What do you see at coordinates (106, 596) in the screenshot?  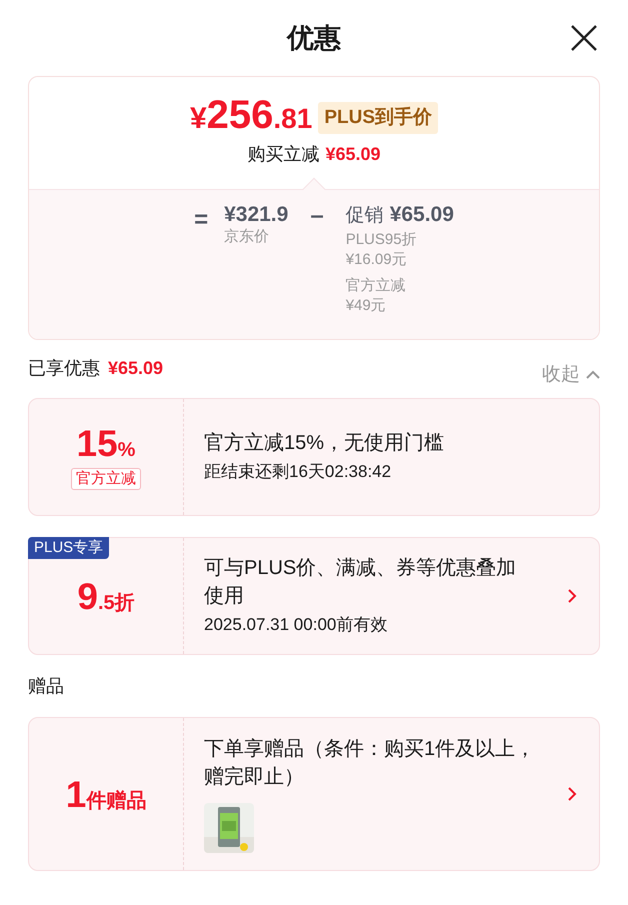 I see `offer-value: 9.5折` at bounding box center [106, 596].